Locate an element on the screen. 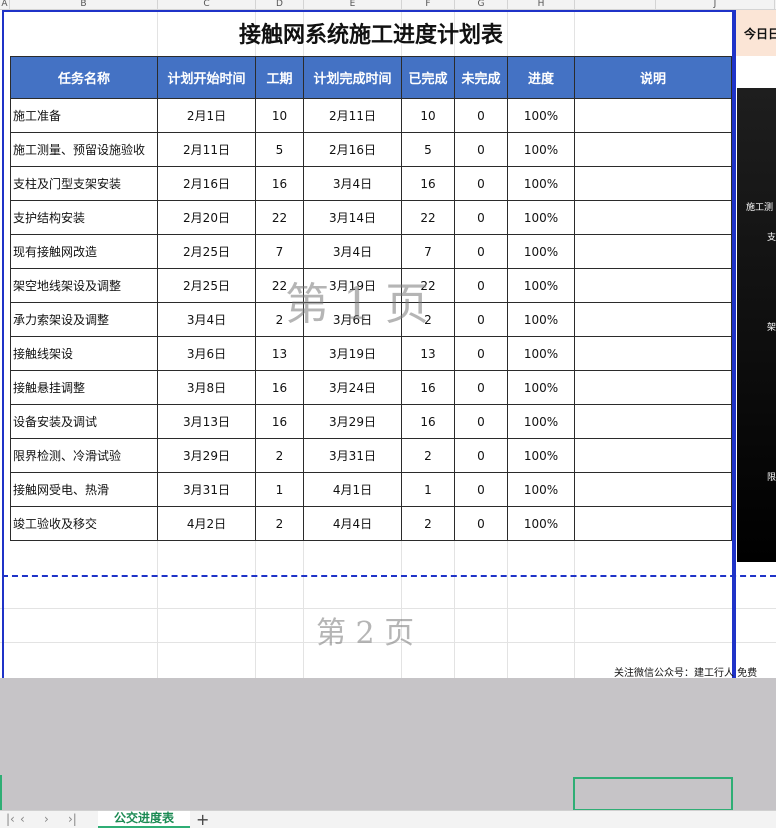  cell-completed: 10 is located at coordinates (428, 115).